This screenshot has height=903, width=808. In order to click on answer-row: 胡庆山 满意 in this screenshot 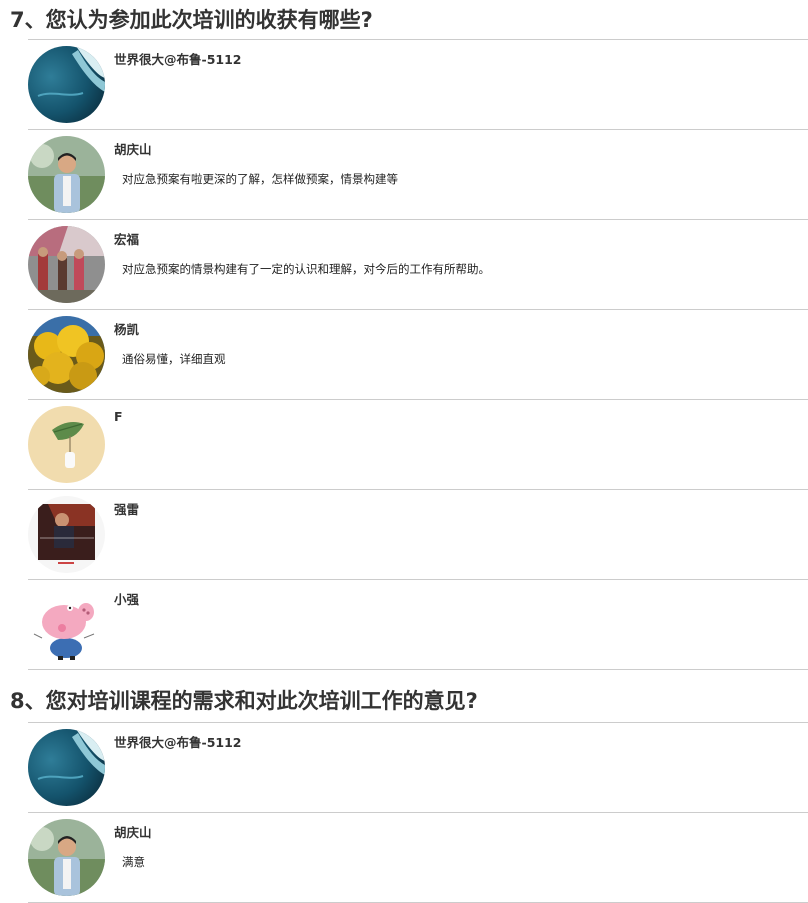, I will do `click(418, 858)`.